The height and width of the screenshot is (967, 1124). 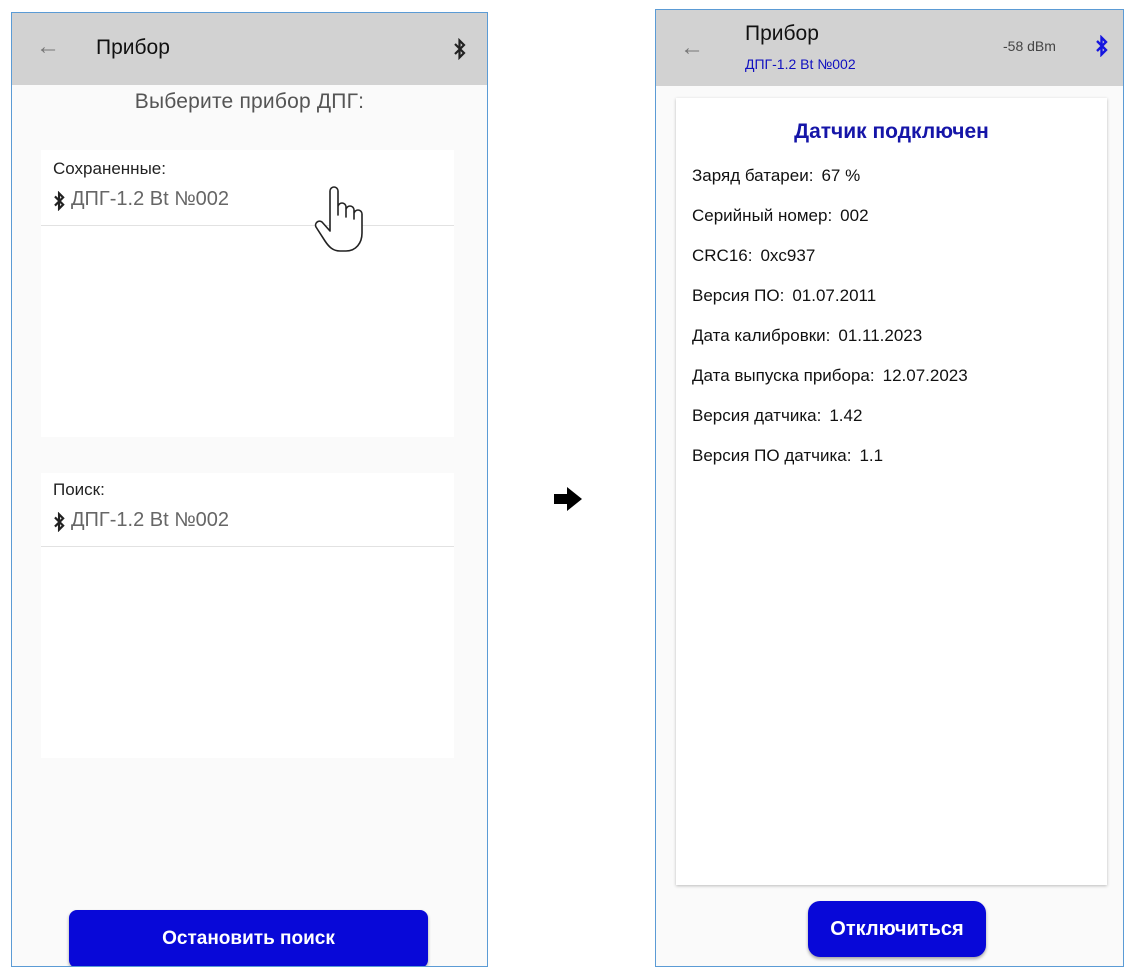 I want to click on signal-strength: -58 dBm, so click(x=1029, y=46).